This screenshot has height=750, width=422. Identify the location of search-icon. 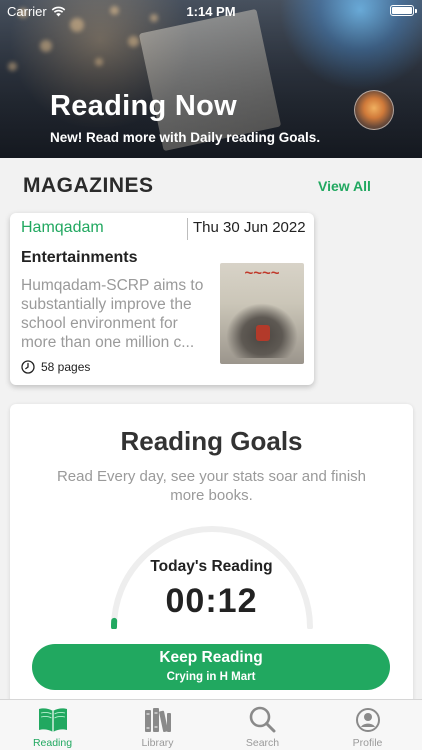
(262, 719).